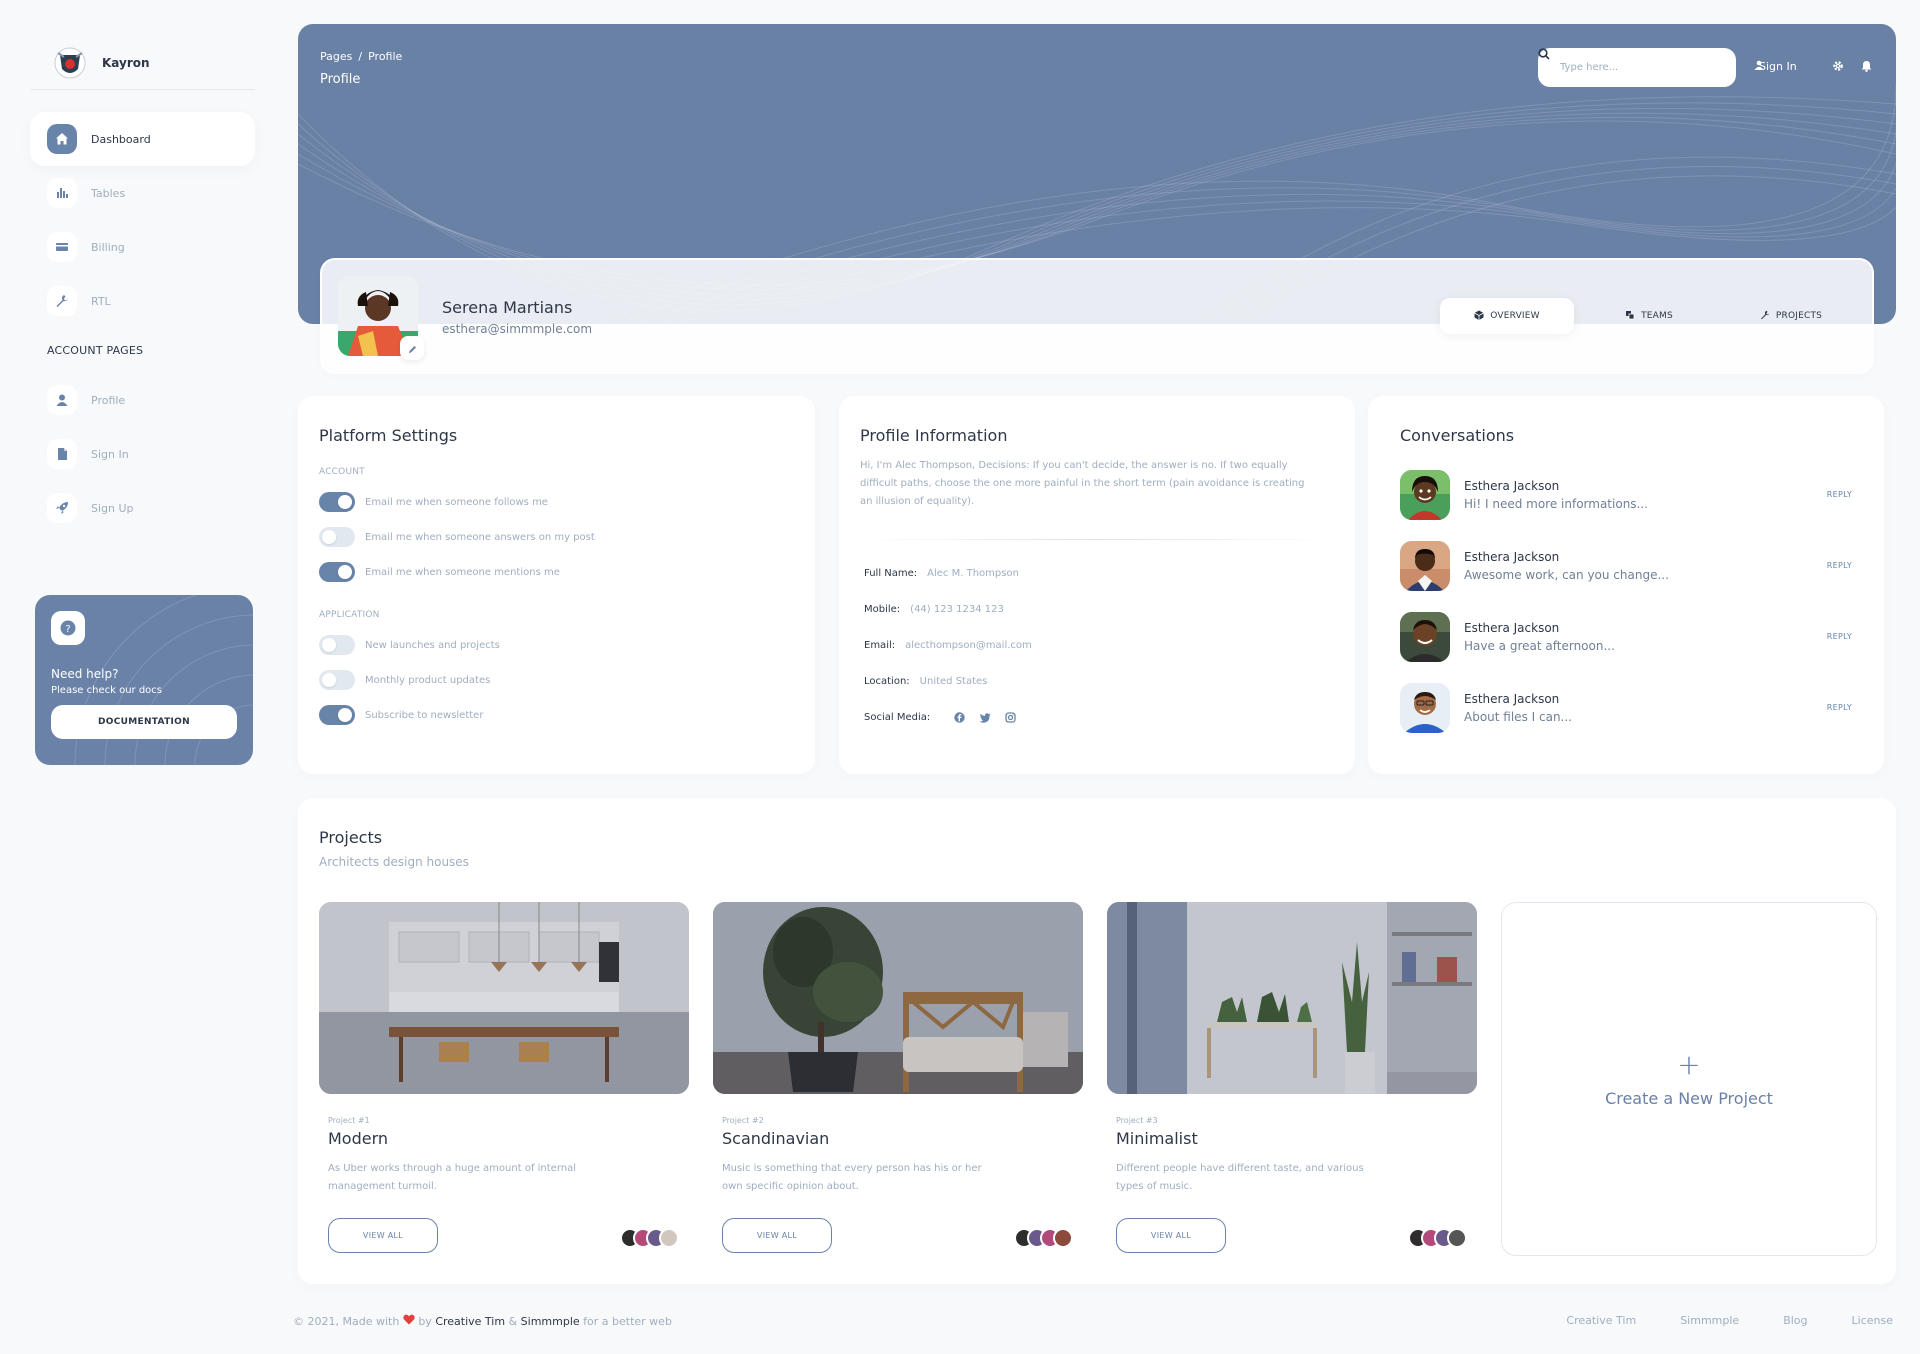 The height and width of the screenshot is (1354, 1920). Describe the element at coordinates (144, 722) in the screenshot. I see `documentation-button: DOCUMENTATION` at that location.